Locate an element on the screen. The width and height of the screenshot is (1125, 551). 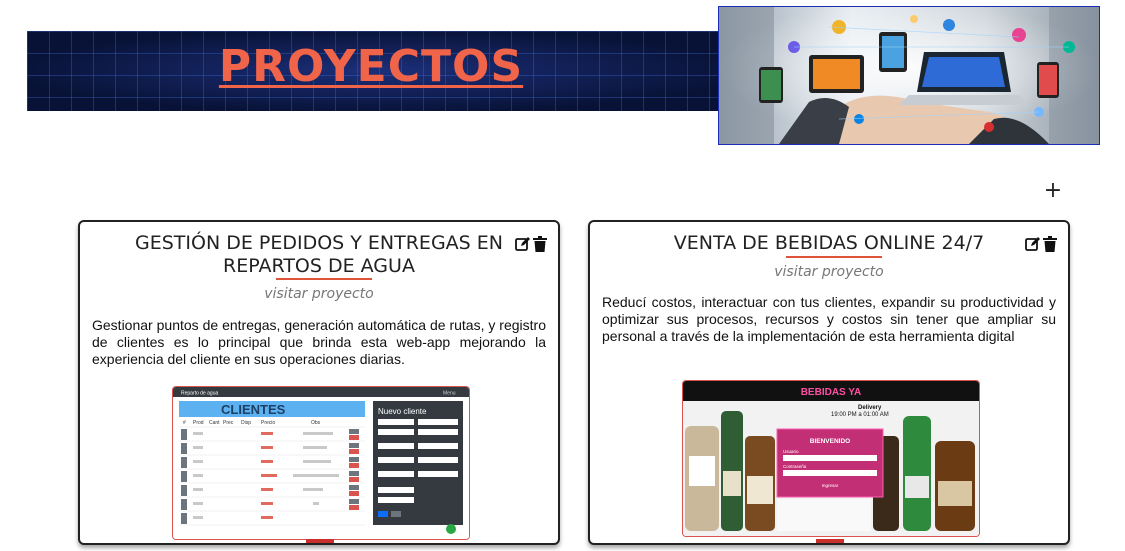
preview-user-label: Usuario is located at coordinates (791, 451).